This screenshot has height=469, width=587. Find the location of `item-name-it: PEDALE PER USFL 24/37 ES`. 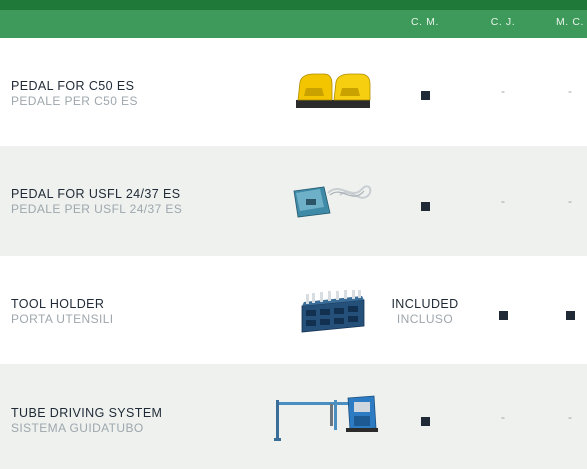

item-name-it: PEDALE PER USFL 24/37 ES is located at coordinates (97, 209).